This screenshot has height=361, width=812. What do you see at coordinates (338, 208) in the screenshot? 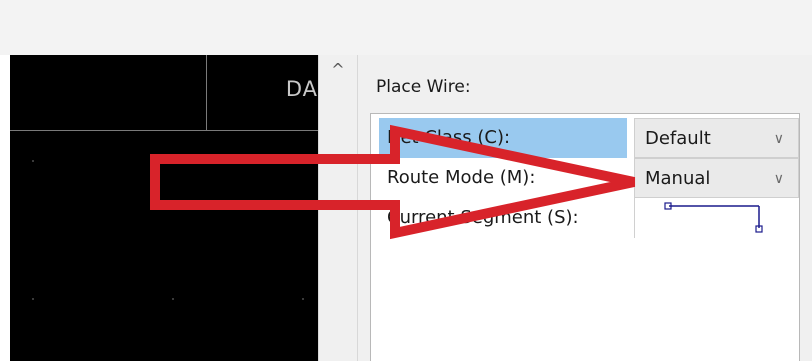
I see `vertical-scrollbar: ^` at bounding box center [338, 208].